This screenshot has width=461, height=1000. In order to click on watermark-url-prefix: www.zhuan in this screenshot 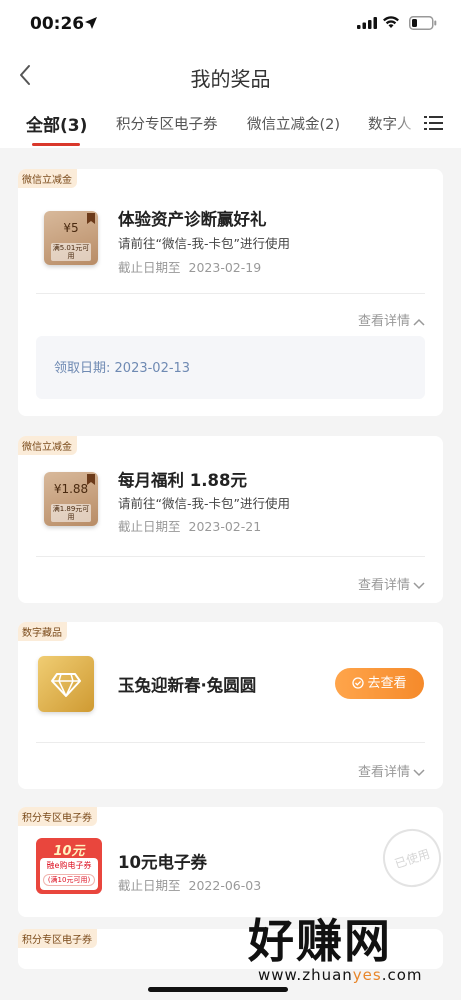, I will do `click(305, 975)`.